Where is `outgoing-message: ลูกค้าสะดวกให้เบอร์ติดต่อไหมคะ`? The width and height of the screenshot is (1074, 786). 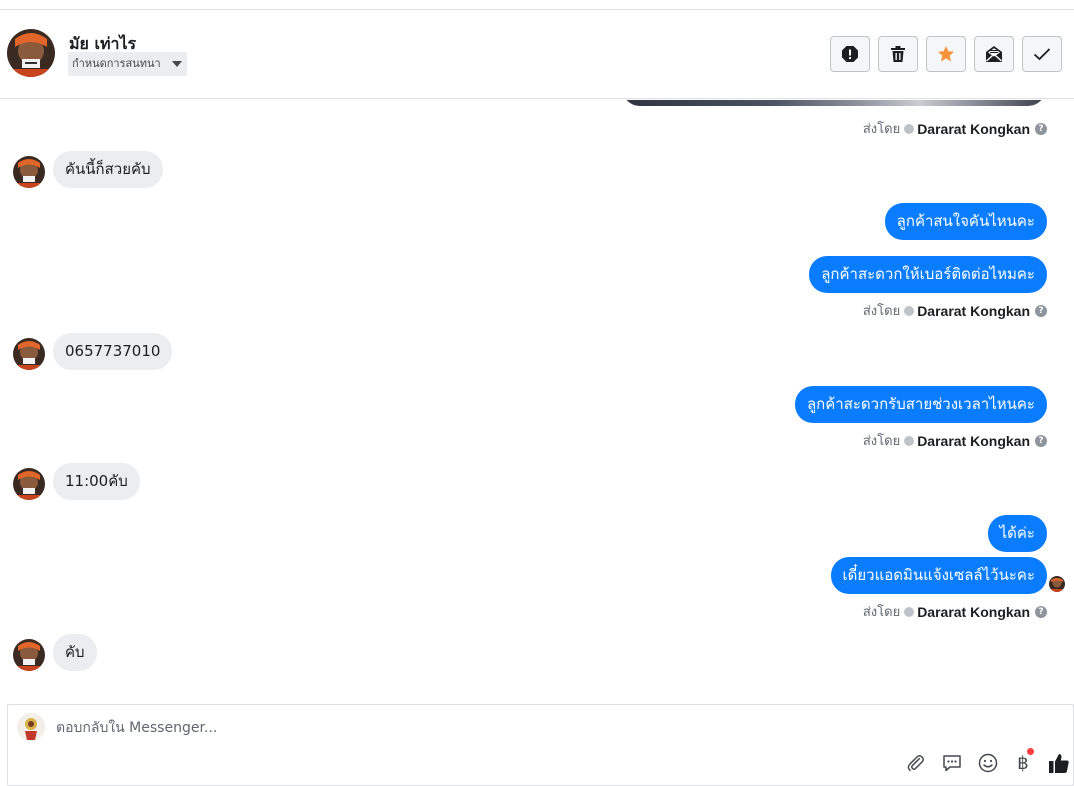 outgoing-message: ลูกค้าสะดวกให้เบอร์ติดต่อไหมคะ is located at coordinates (928, 274).